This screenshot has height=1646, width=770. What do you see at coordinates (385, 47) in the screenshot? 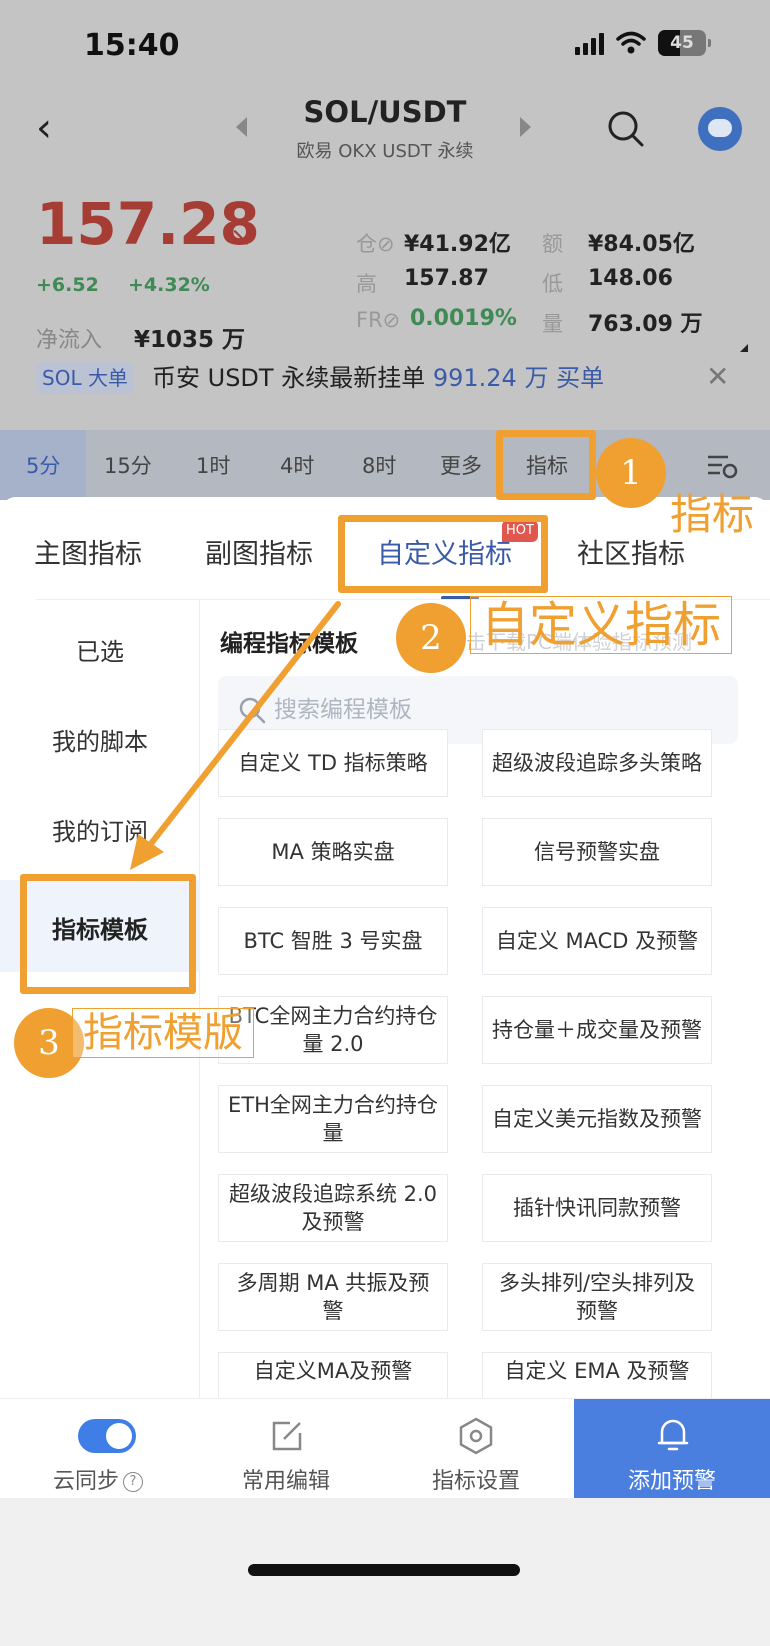
I see `status-bar: 15:40 45` at bounding box center [385, 47].